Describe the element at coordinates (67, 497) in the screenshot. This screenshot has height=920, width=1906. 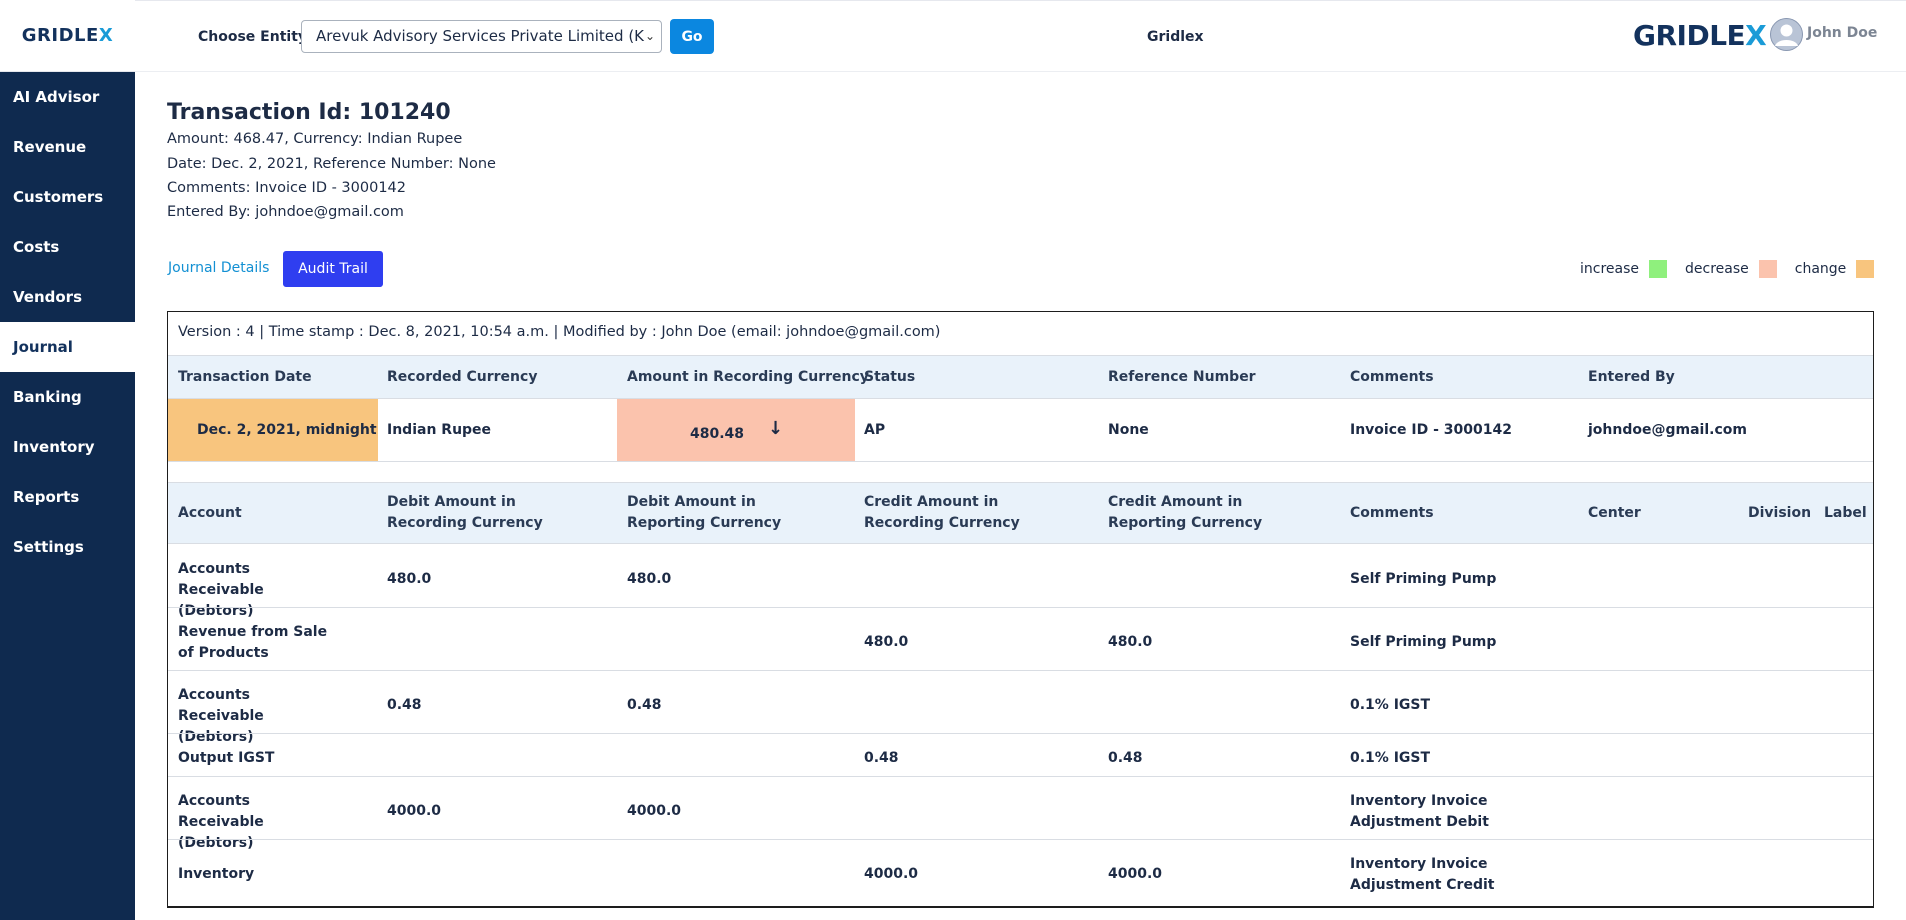
I see `sidebar-item-reports: Reports` at that location.